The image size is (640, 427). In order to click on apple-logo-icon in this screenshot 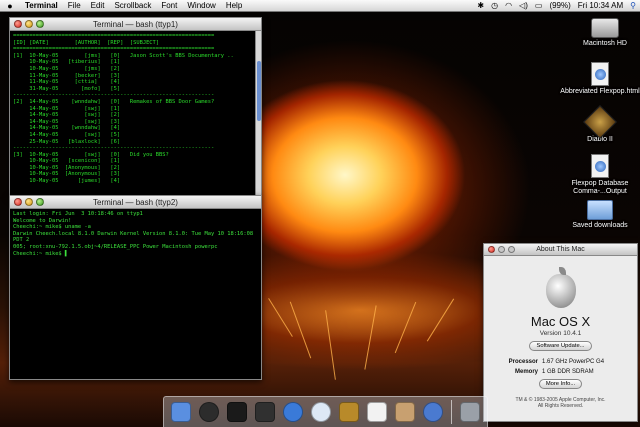, I will do `click(560, 287)`.